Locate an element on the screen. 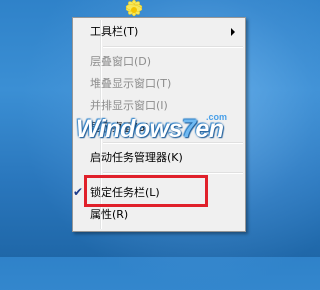 The image size is (320, 290). checkmark-icon: ✔ is located at coordinates (78, 192).